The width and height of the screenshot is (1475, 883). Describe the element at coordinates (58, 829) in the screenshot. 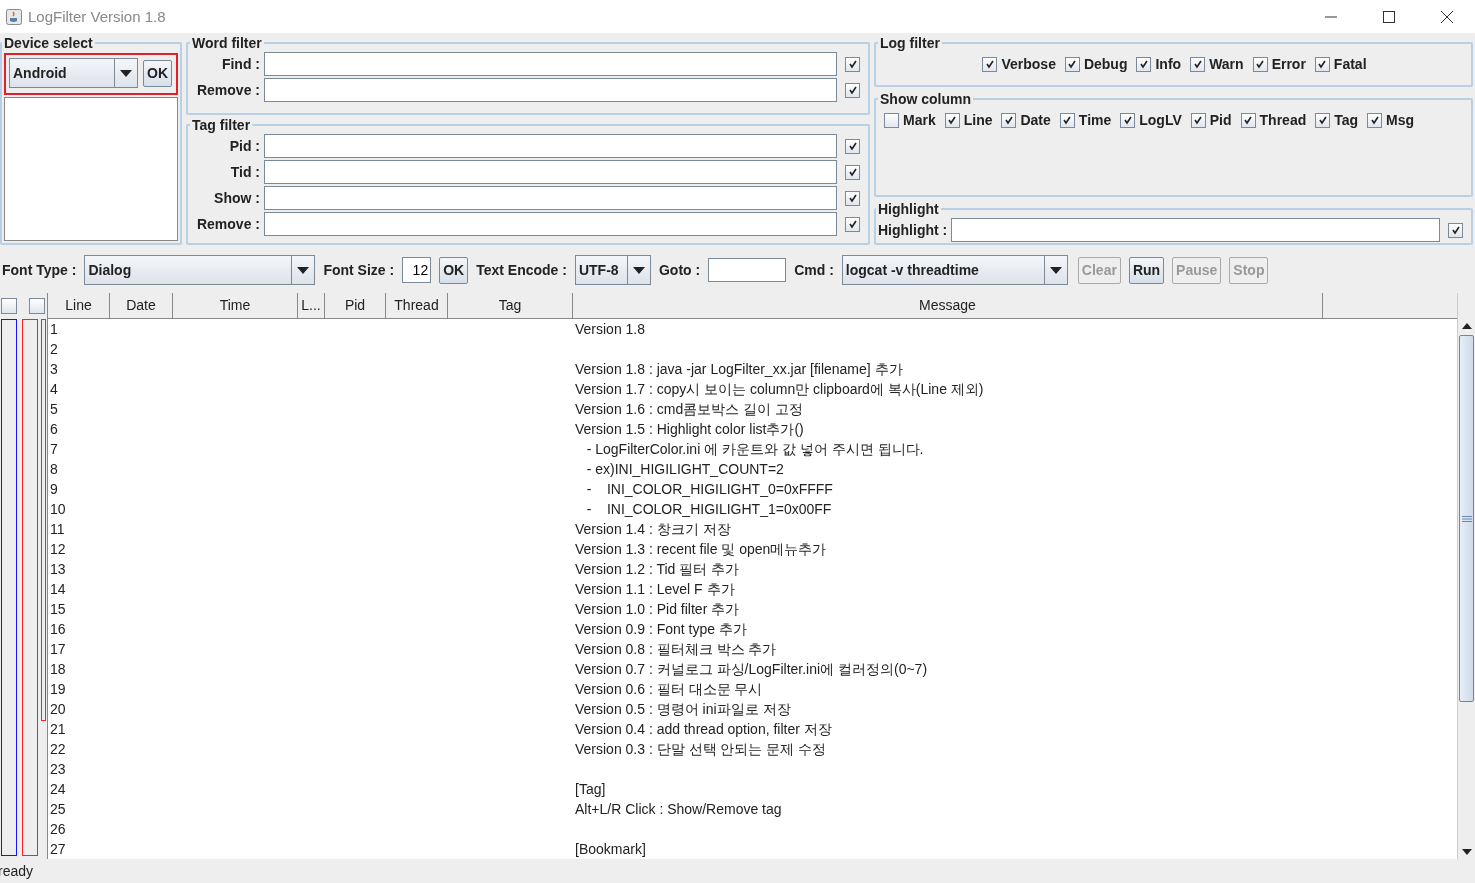

I see `line-number: 26` at that location.